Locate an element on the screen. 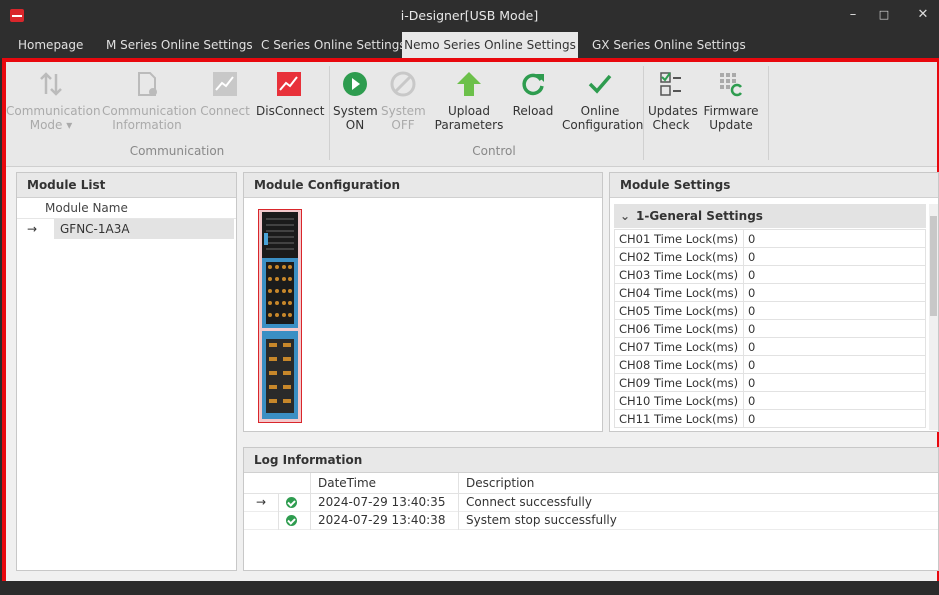  disconnect-chart-icon is located at coordinates (289, 84).